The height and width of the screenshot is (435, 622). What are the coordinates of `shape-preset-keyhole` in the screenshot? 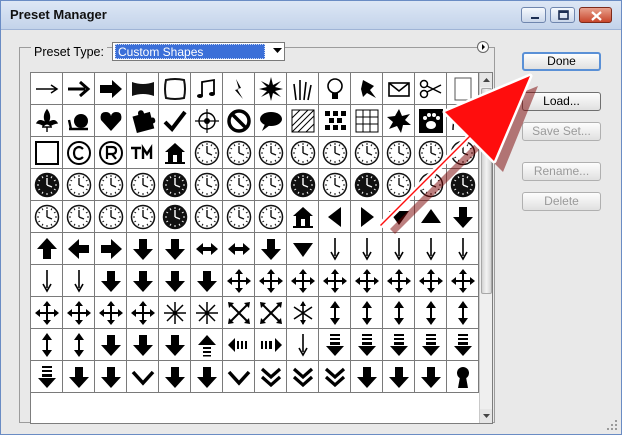 It's located at (463, 377).